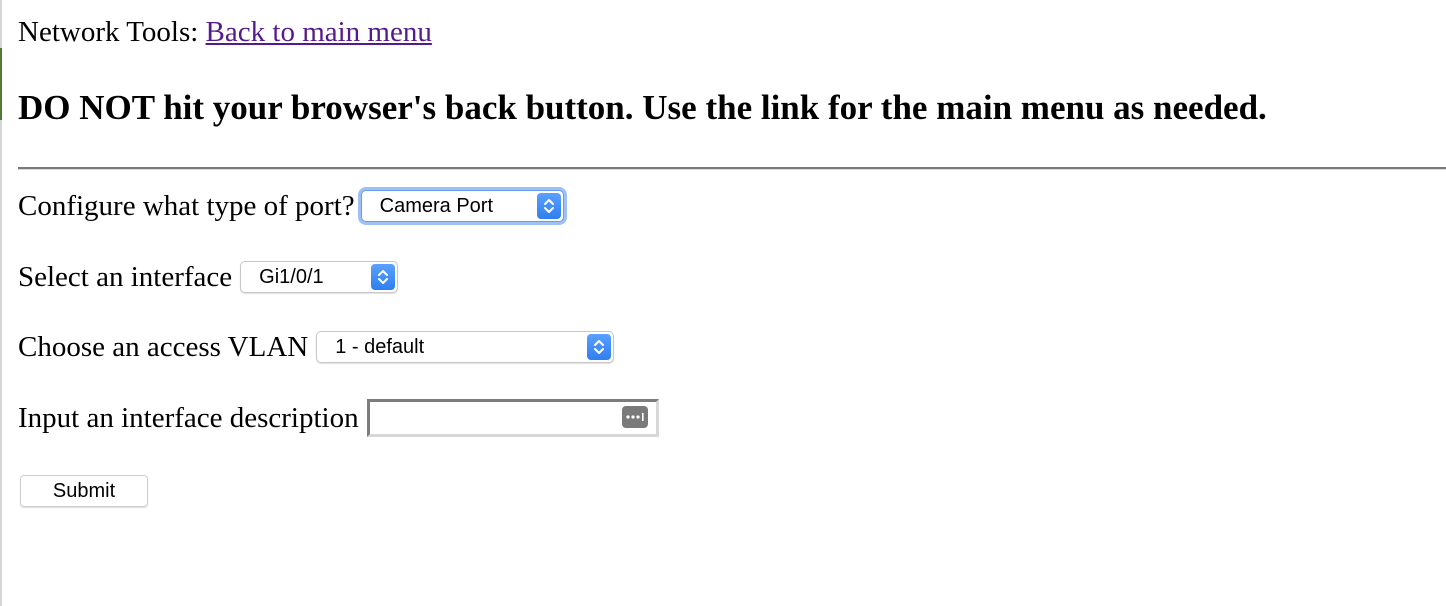 This screenshot has width=1446, height=606. Describe the element at coordinates (163, 347) in the screenshot. I see `vlan-label: Choose an access VLAN` at that location.